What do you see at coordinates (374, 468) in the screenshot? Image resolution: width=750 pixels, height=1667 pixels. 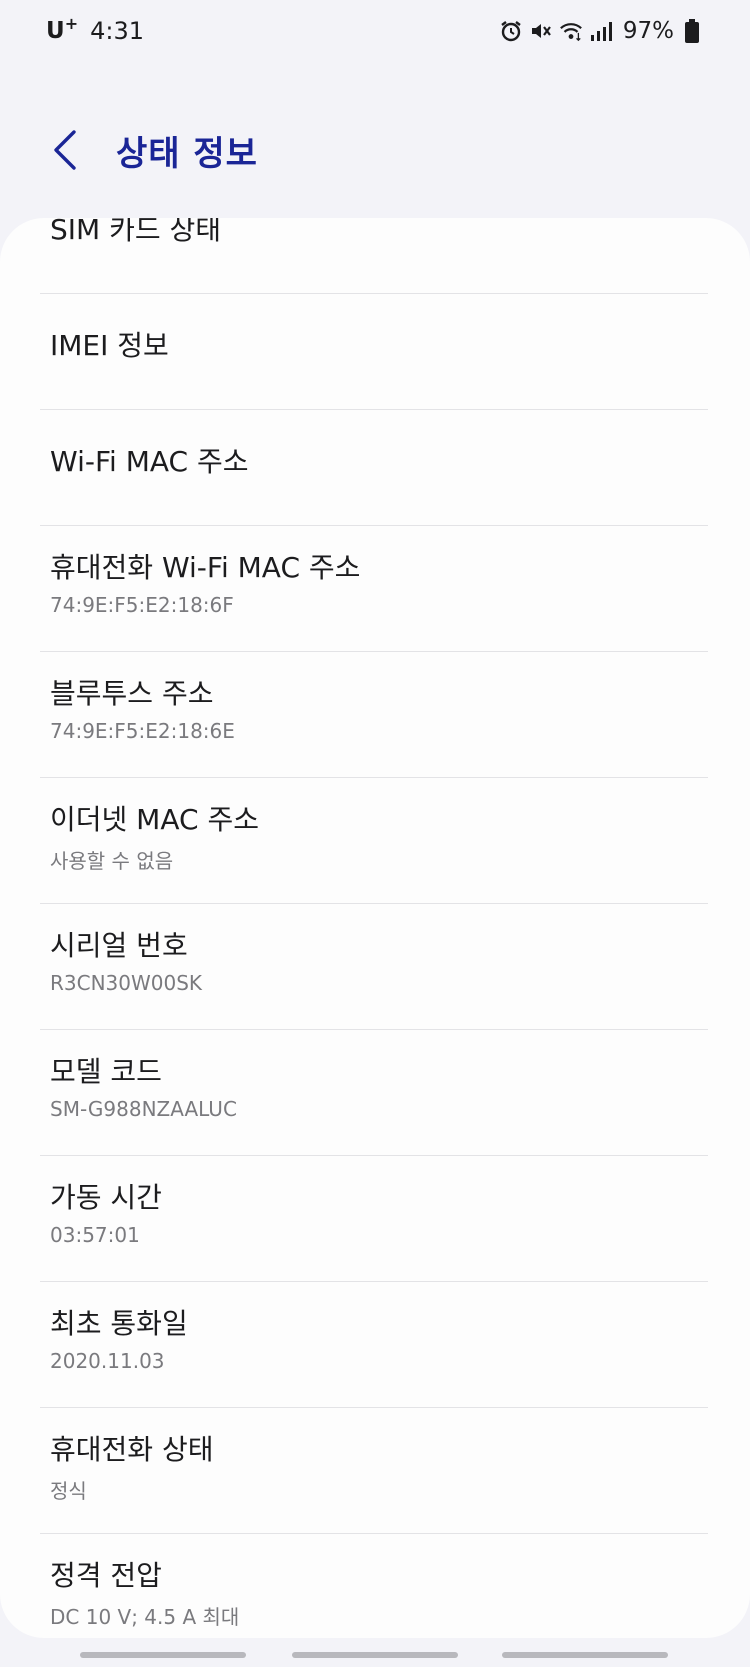 I see `list-item-wifi-mac: Wi-Fi MAC 주소` at bounding box center [374, 468].